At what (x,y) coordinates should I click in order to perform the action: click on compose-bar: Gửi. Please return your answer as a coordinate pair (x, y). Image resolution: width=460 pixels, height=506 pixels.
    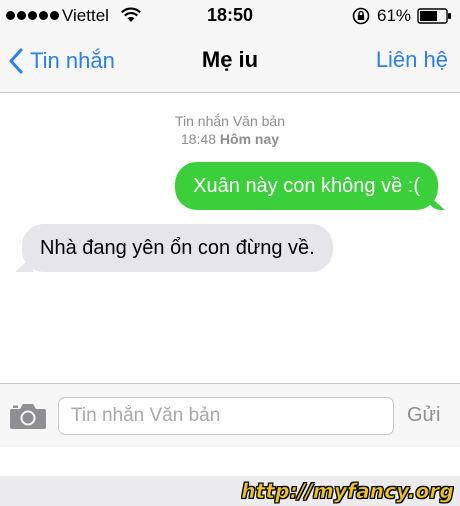
    Looking at the image, I should click on (230, 415).